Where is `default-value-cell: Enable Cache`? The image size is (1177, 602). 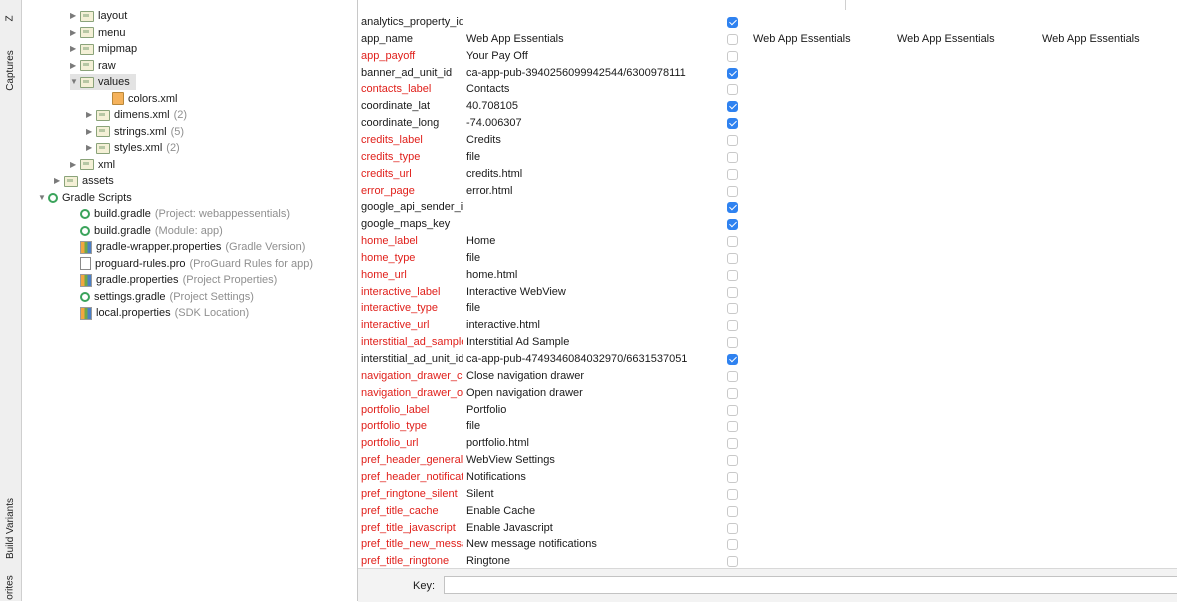 default-value-cell: Enable Cache is located at coordinates (591, 511).